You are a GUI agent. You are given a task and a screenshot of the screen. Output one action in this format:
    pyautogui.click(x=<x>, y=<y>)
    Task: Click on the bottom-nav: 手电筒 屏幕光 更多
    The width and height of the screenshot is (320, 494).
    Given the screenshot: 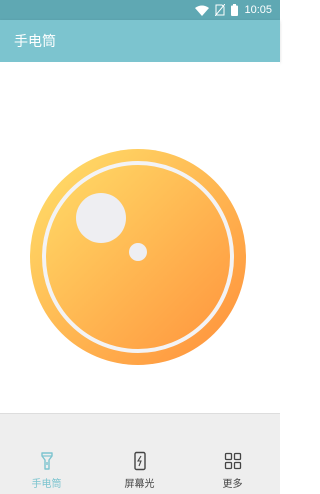 What is the action you would take?
    pyautogui.click(x=140, y=453)
    